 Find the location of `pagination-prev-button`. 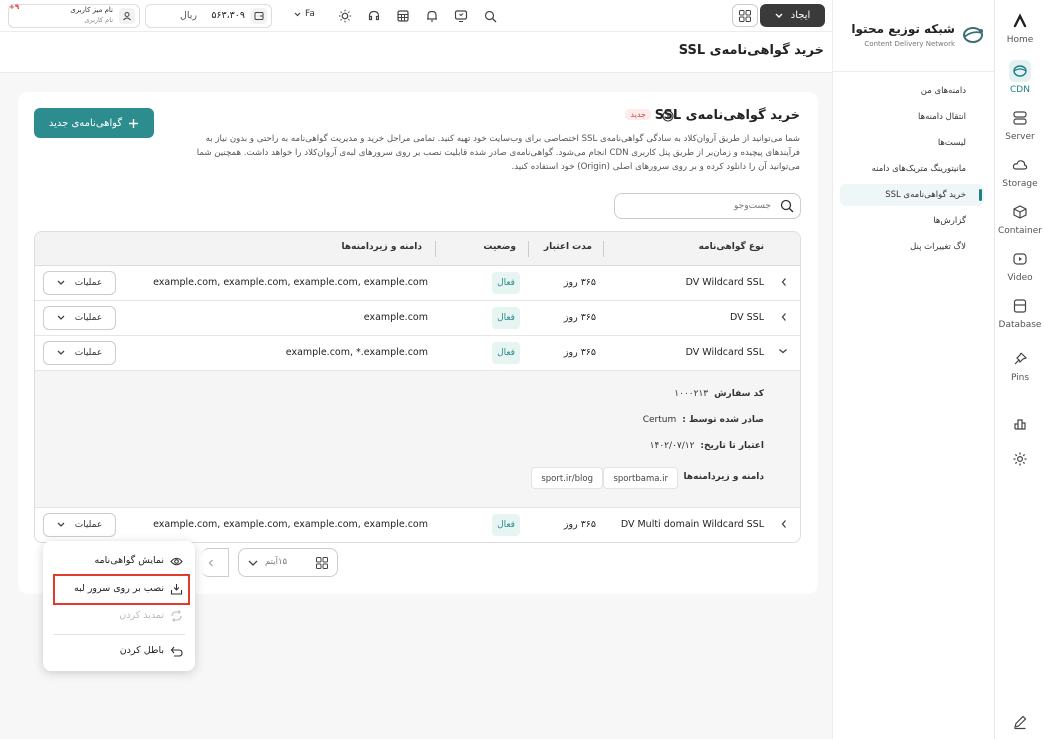

pagination-prev-button is located at coordinates (215, 562).